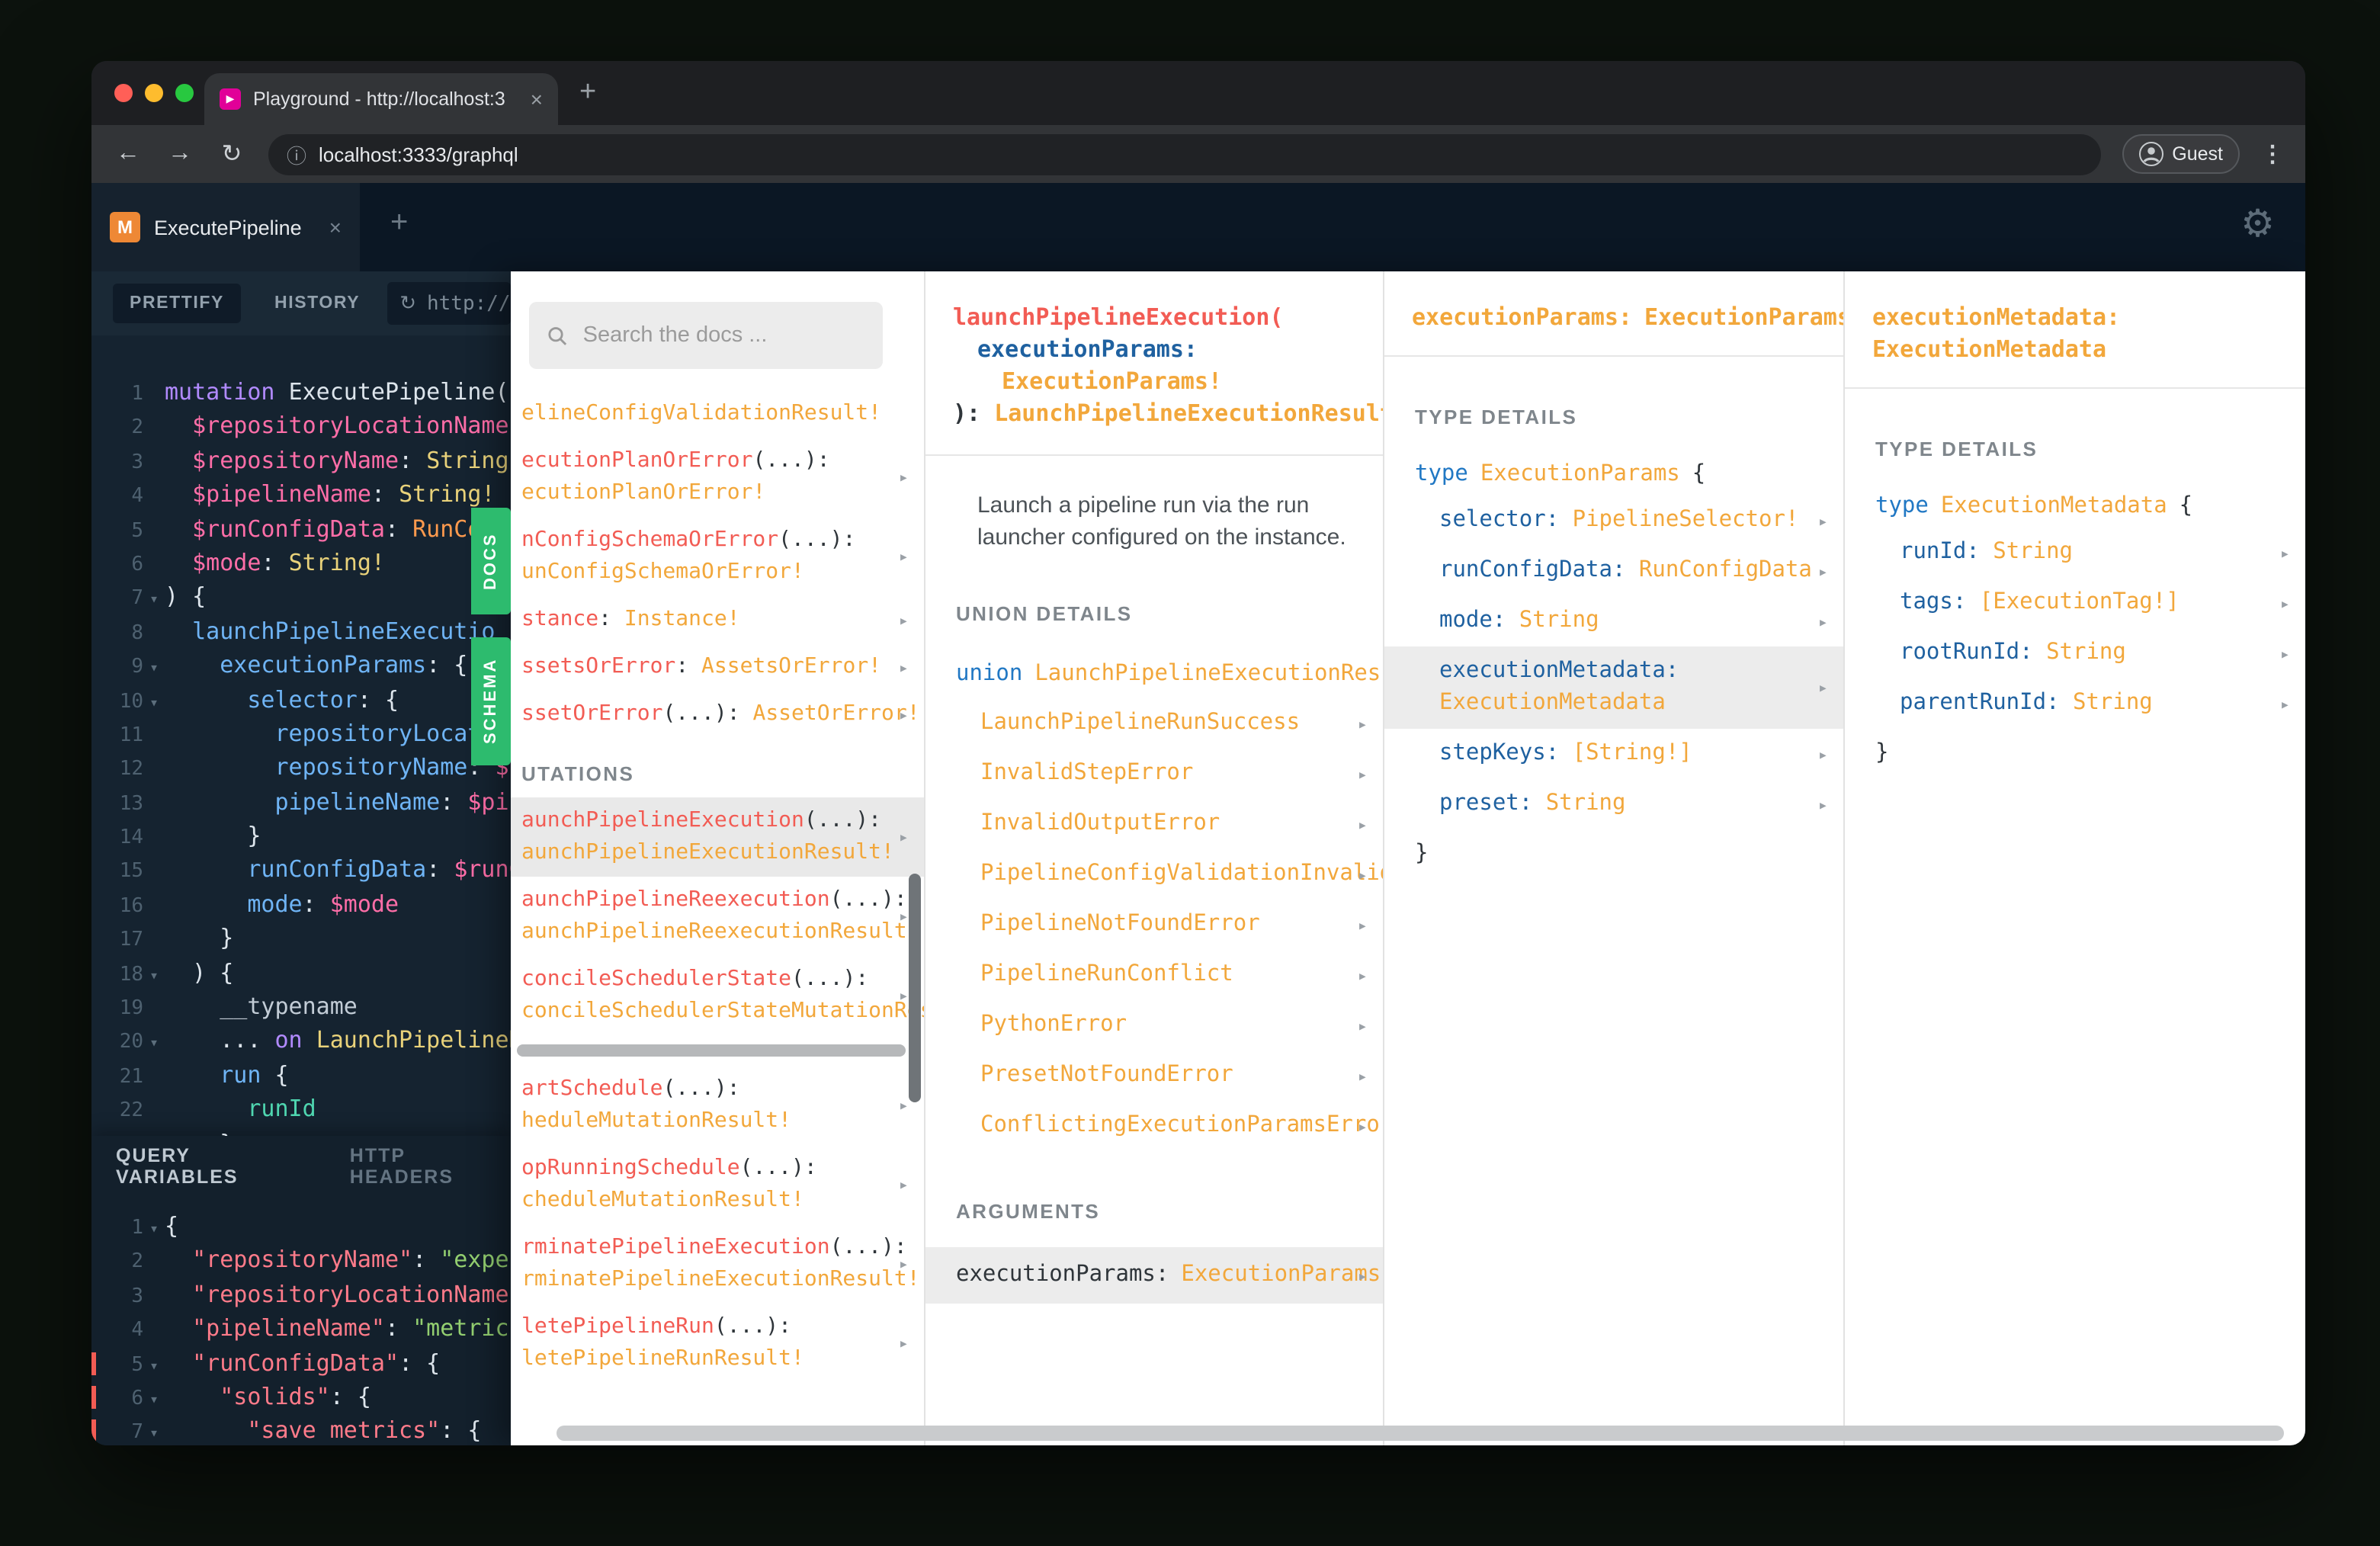 Image resolution: width=2380 pixels, height=1546 pixels. What do you see at coordinates (717, 916) in the screenshot?
I see `docs-item: aunchPipelineReexecution(...)` at bounding box center [717, 916].